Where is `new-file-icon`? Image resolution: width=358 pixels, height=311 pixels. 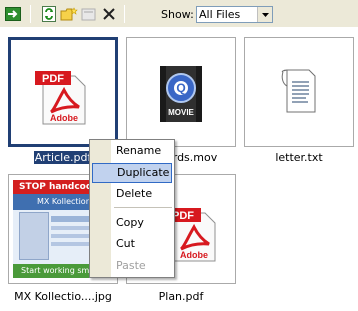
new-file-icon is located at coordinates (88, 14).